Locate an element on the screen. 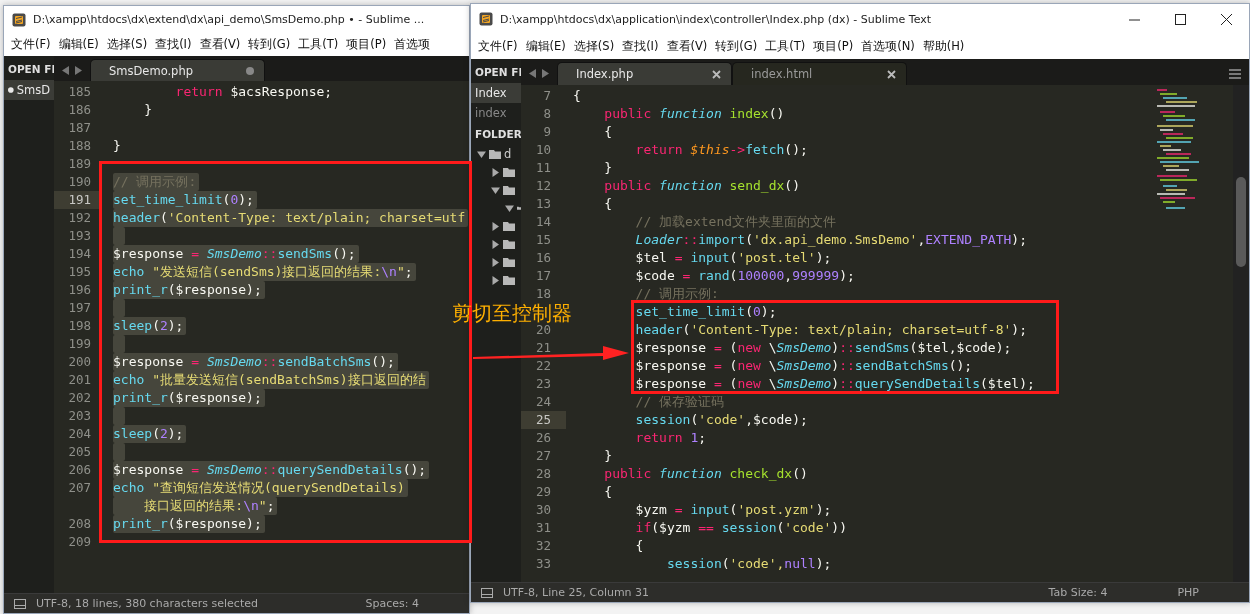 The image size is (1250, 614). status-item: PHP is located at coordinates (1188, 592).